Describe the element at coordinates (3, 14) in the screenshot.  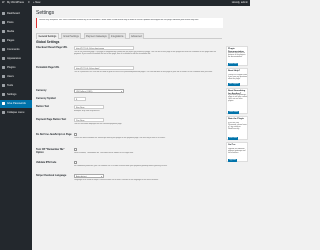
I see `dashboard-icon` at that location.